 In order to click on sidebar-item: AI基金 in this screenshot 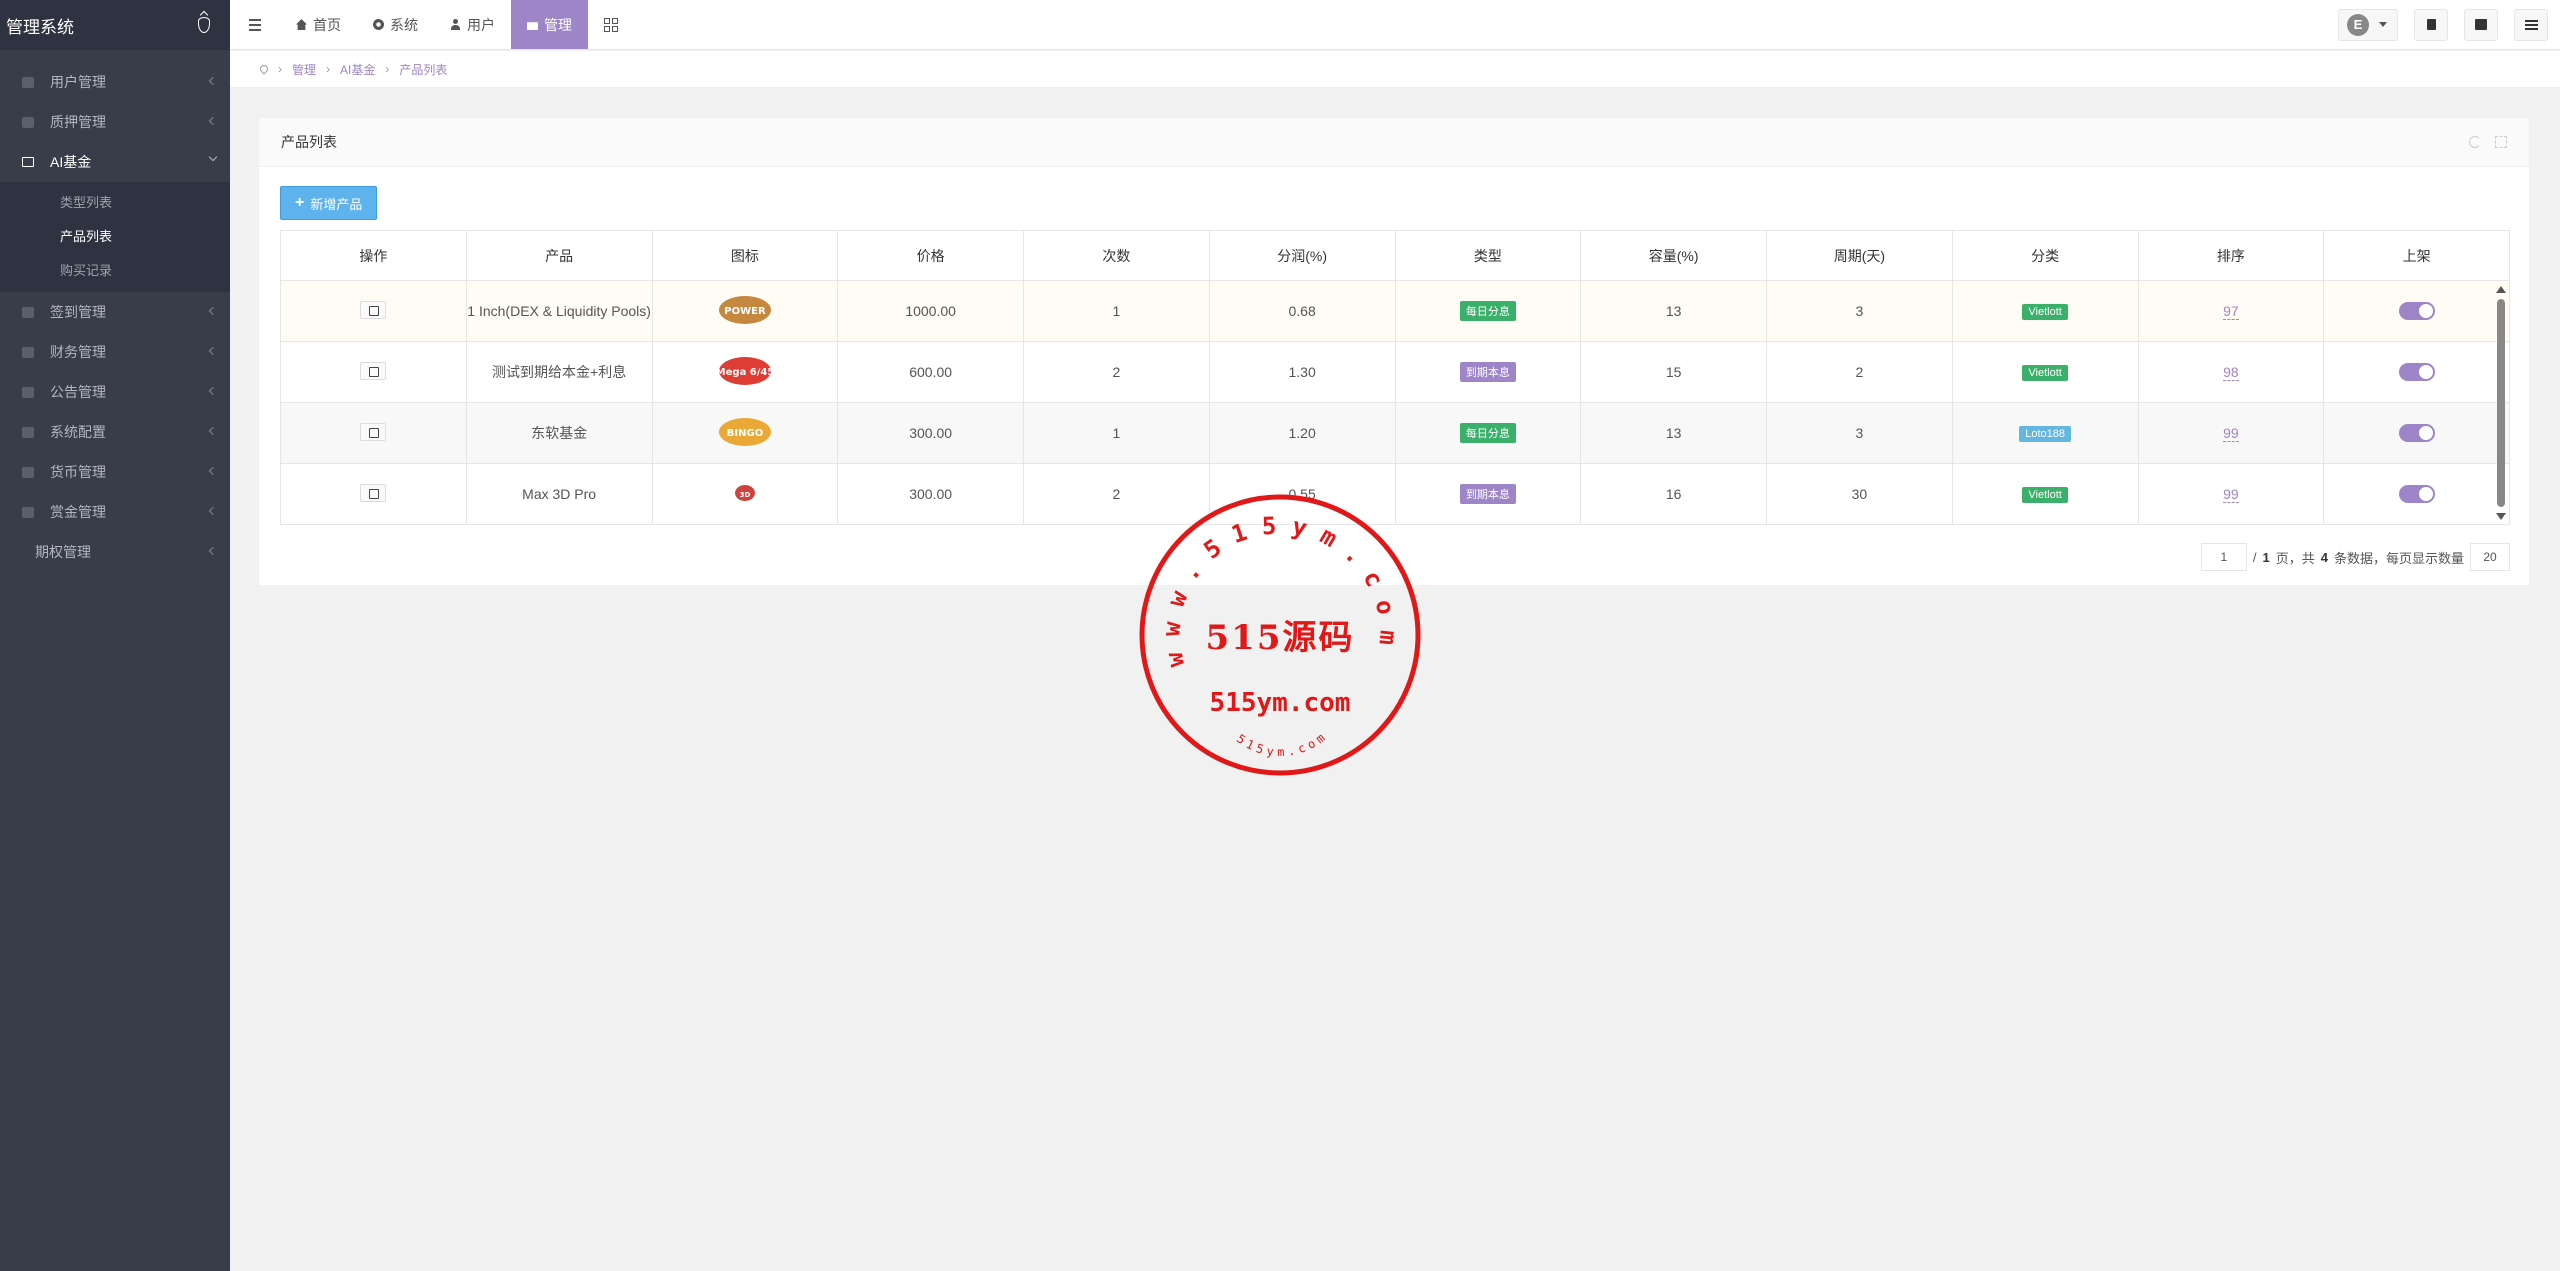, I will do `click(115, 162)`.